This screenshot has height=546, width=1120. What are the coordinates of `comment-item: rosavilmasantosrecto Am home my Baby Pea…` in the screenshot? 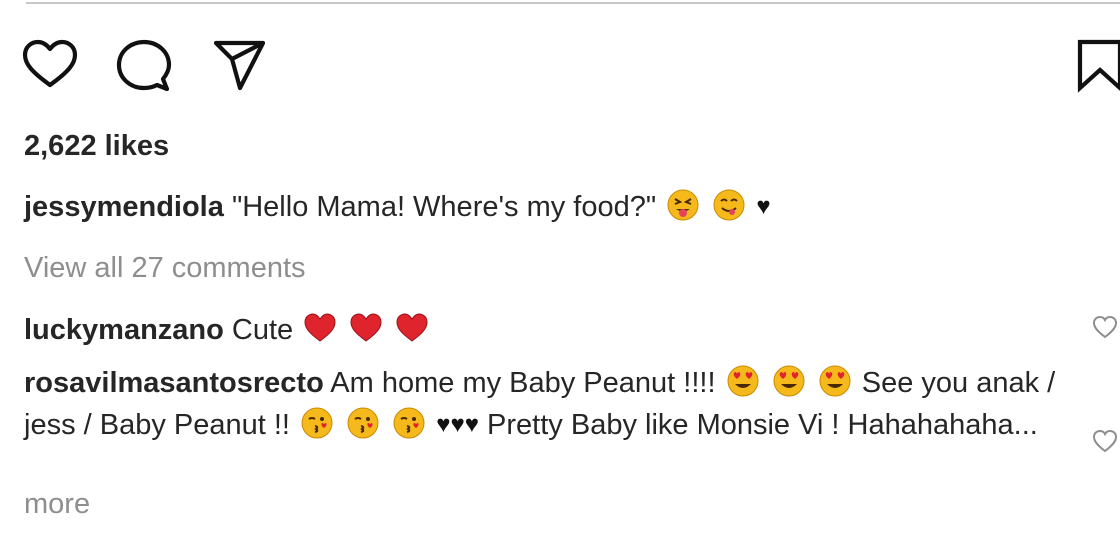 It's located at (549, 404).